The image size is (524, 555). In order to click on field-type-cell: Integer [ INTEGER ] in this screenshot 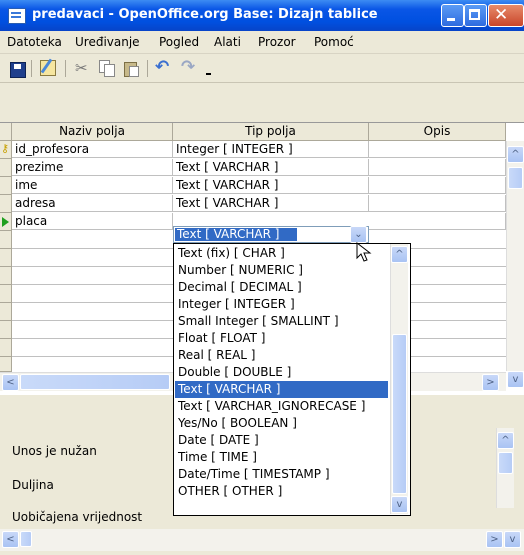, I will do `click(271, 149)`.